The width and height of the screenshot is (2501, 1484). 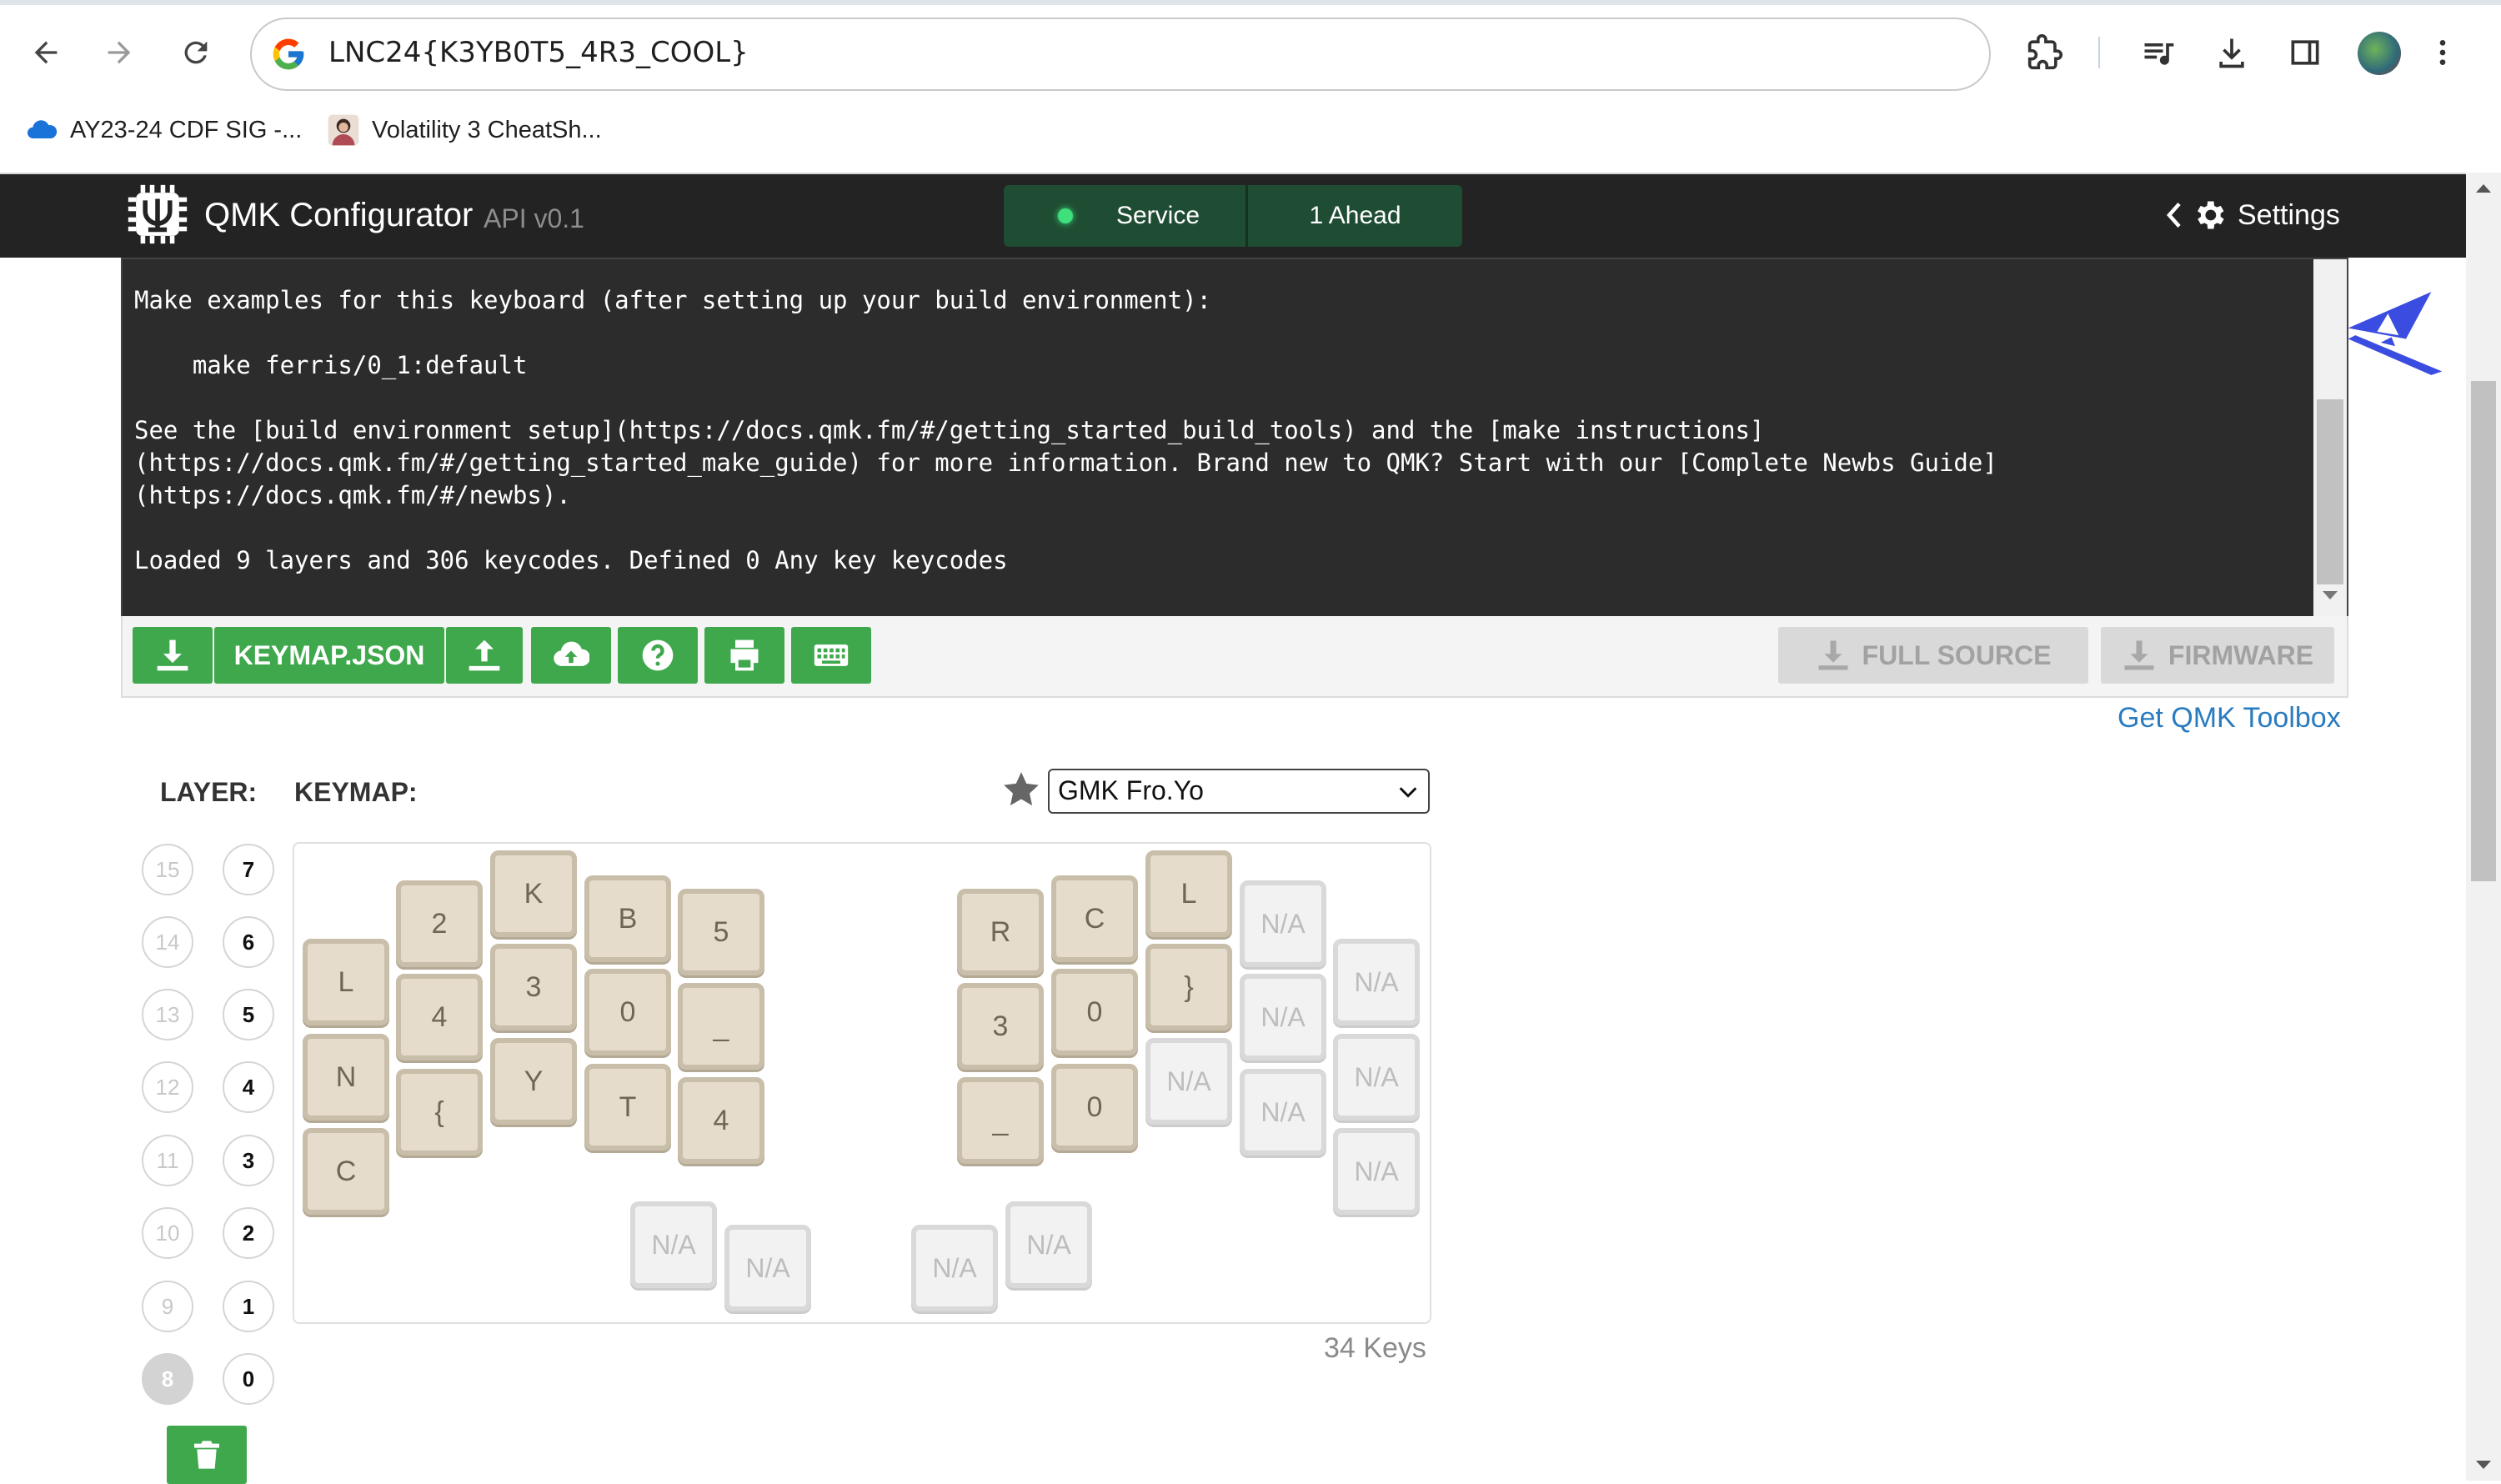 I want to click on page-scrollbar, so click(x=2483, y=827).